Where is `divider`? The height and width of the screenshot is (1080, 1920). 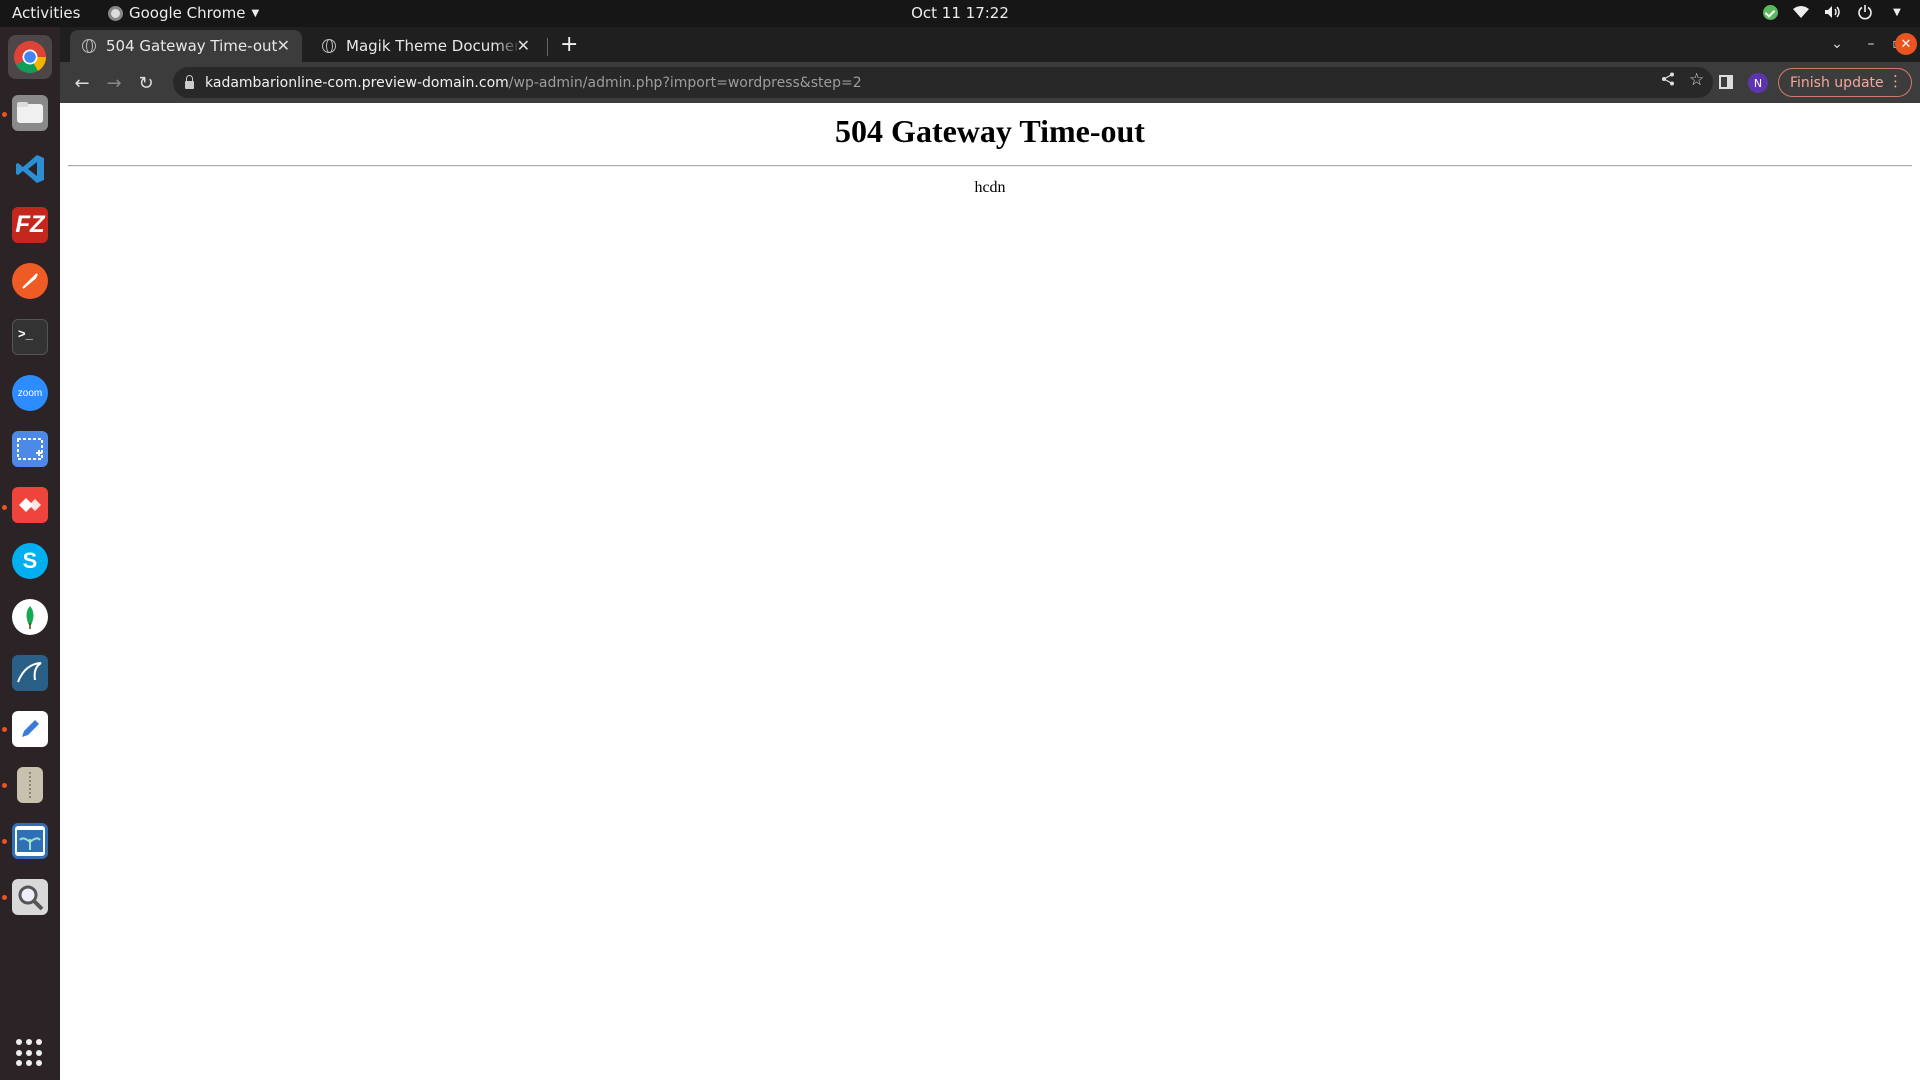
divider is located at coordinates (990, 166).